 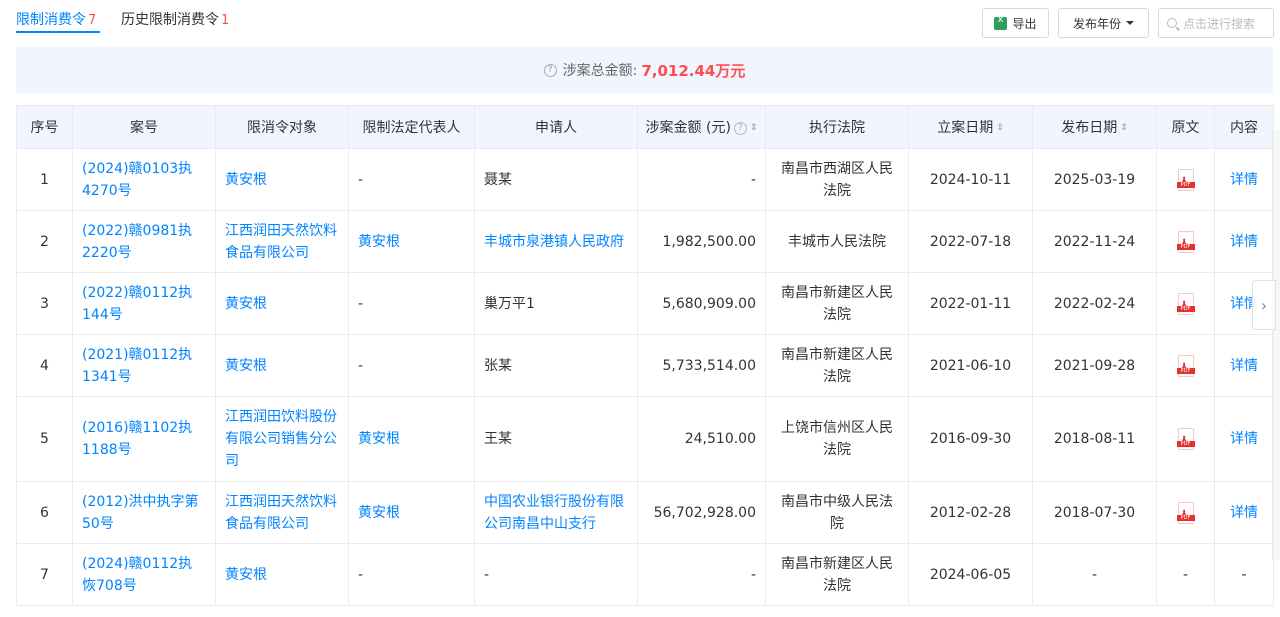 What do you see at coordinates (640, 23) in the screenshot?
I see `top-bar: 限制消费令7 历史限制消费令1 导出 发布年份 点击进行搜索` at bounding box center [640, 23].